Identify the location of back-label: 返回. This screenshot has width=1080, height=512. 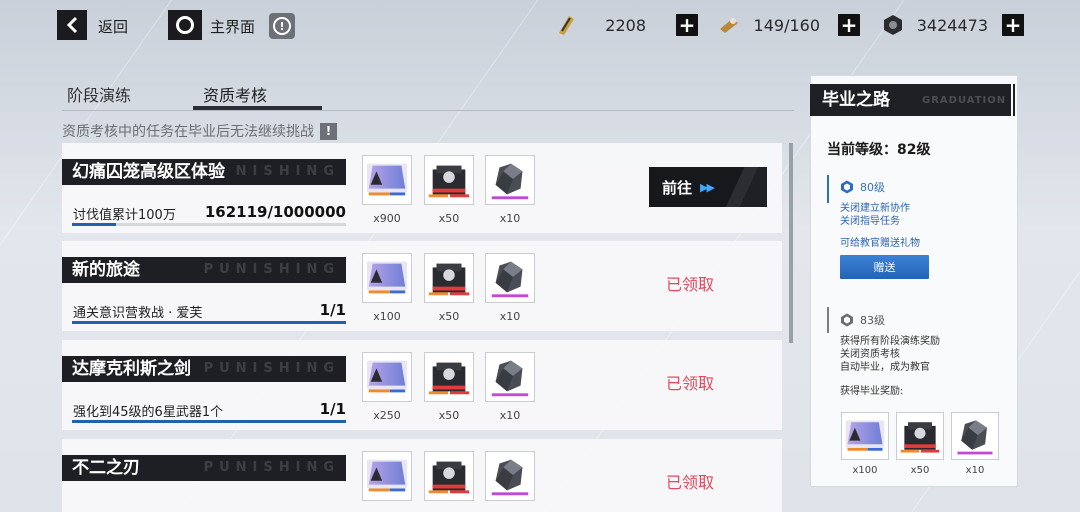
(113, 26).